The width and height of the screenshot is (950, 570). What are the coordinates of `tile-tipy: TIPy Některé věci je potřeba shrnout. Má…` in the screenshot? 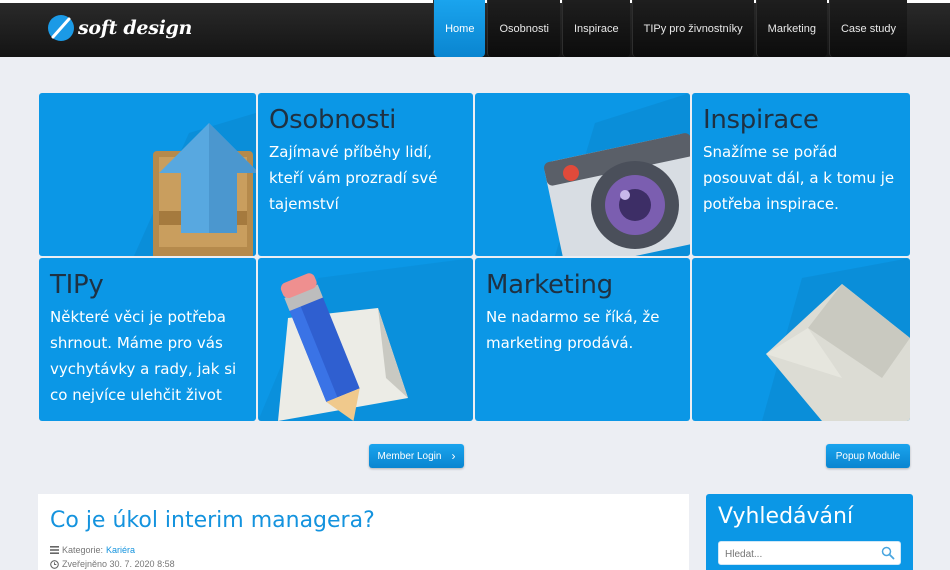 It's located at (147, 339).